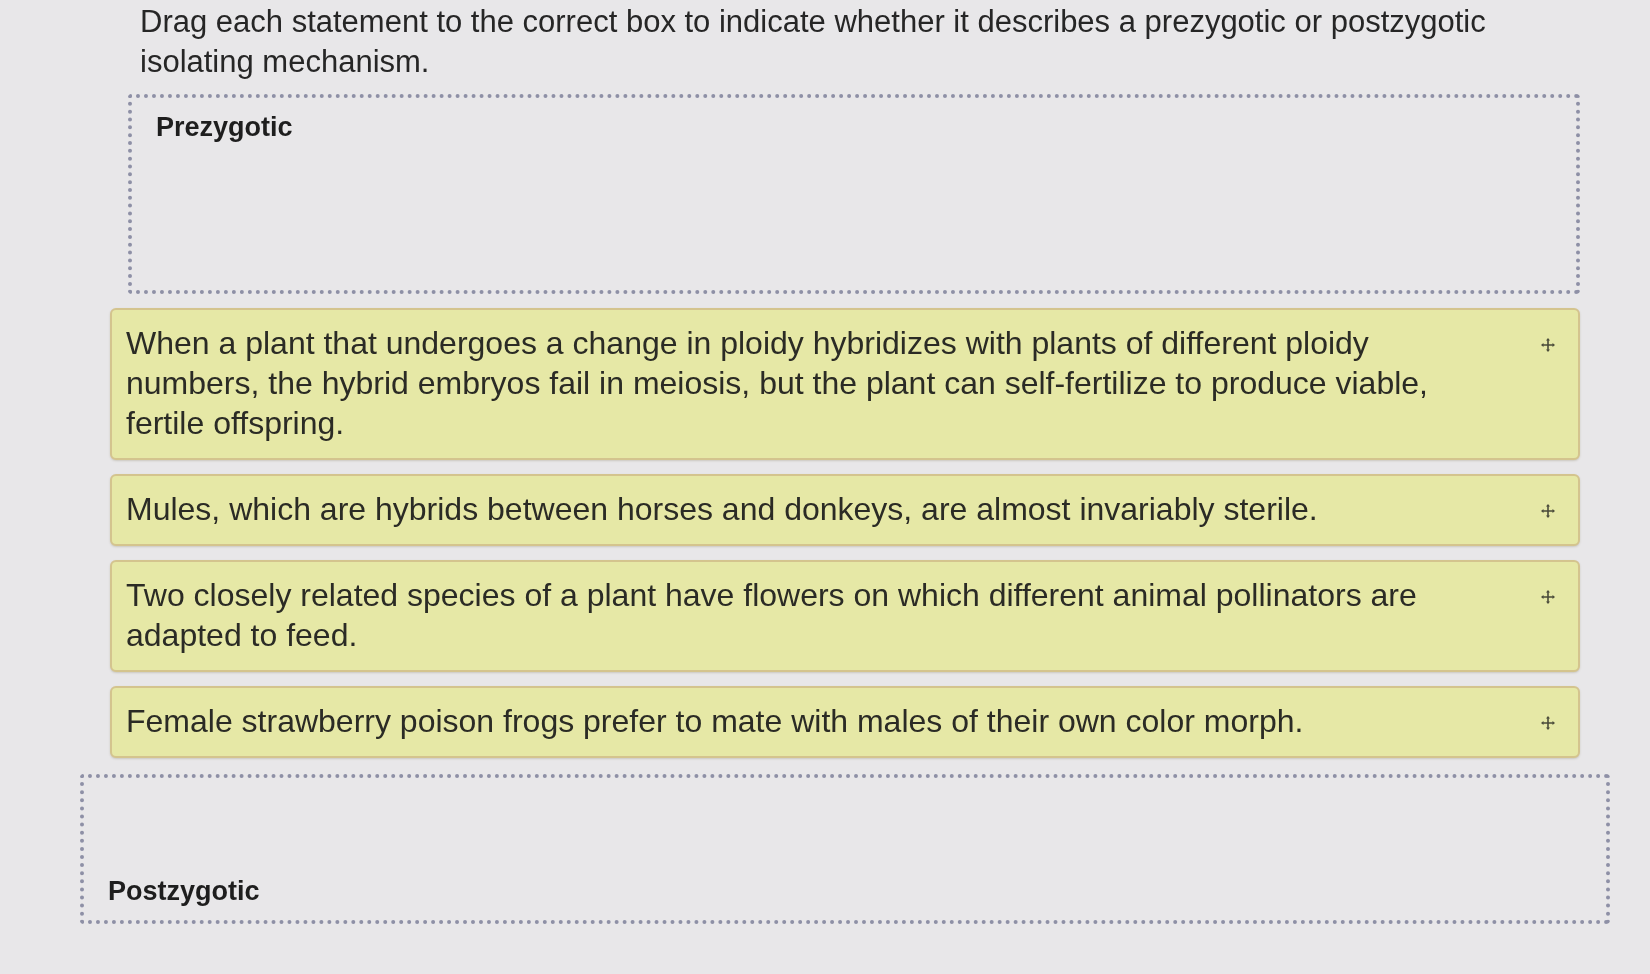 The width and height of the screenshot is (1650, 974). I want to click on drop-zone: Postzygotic, so click(845, 849).